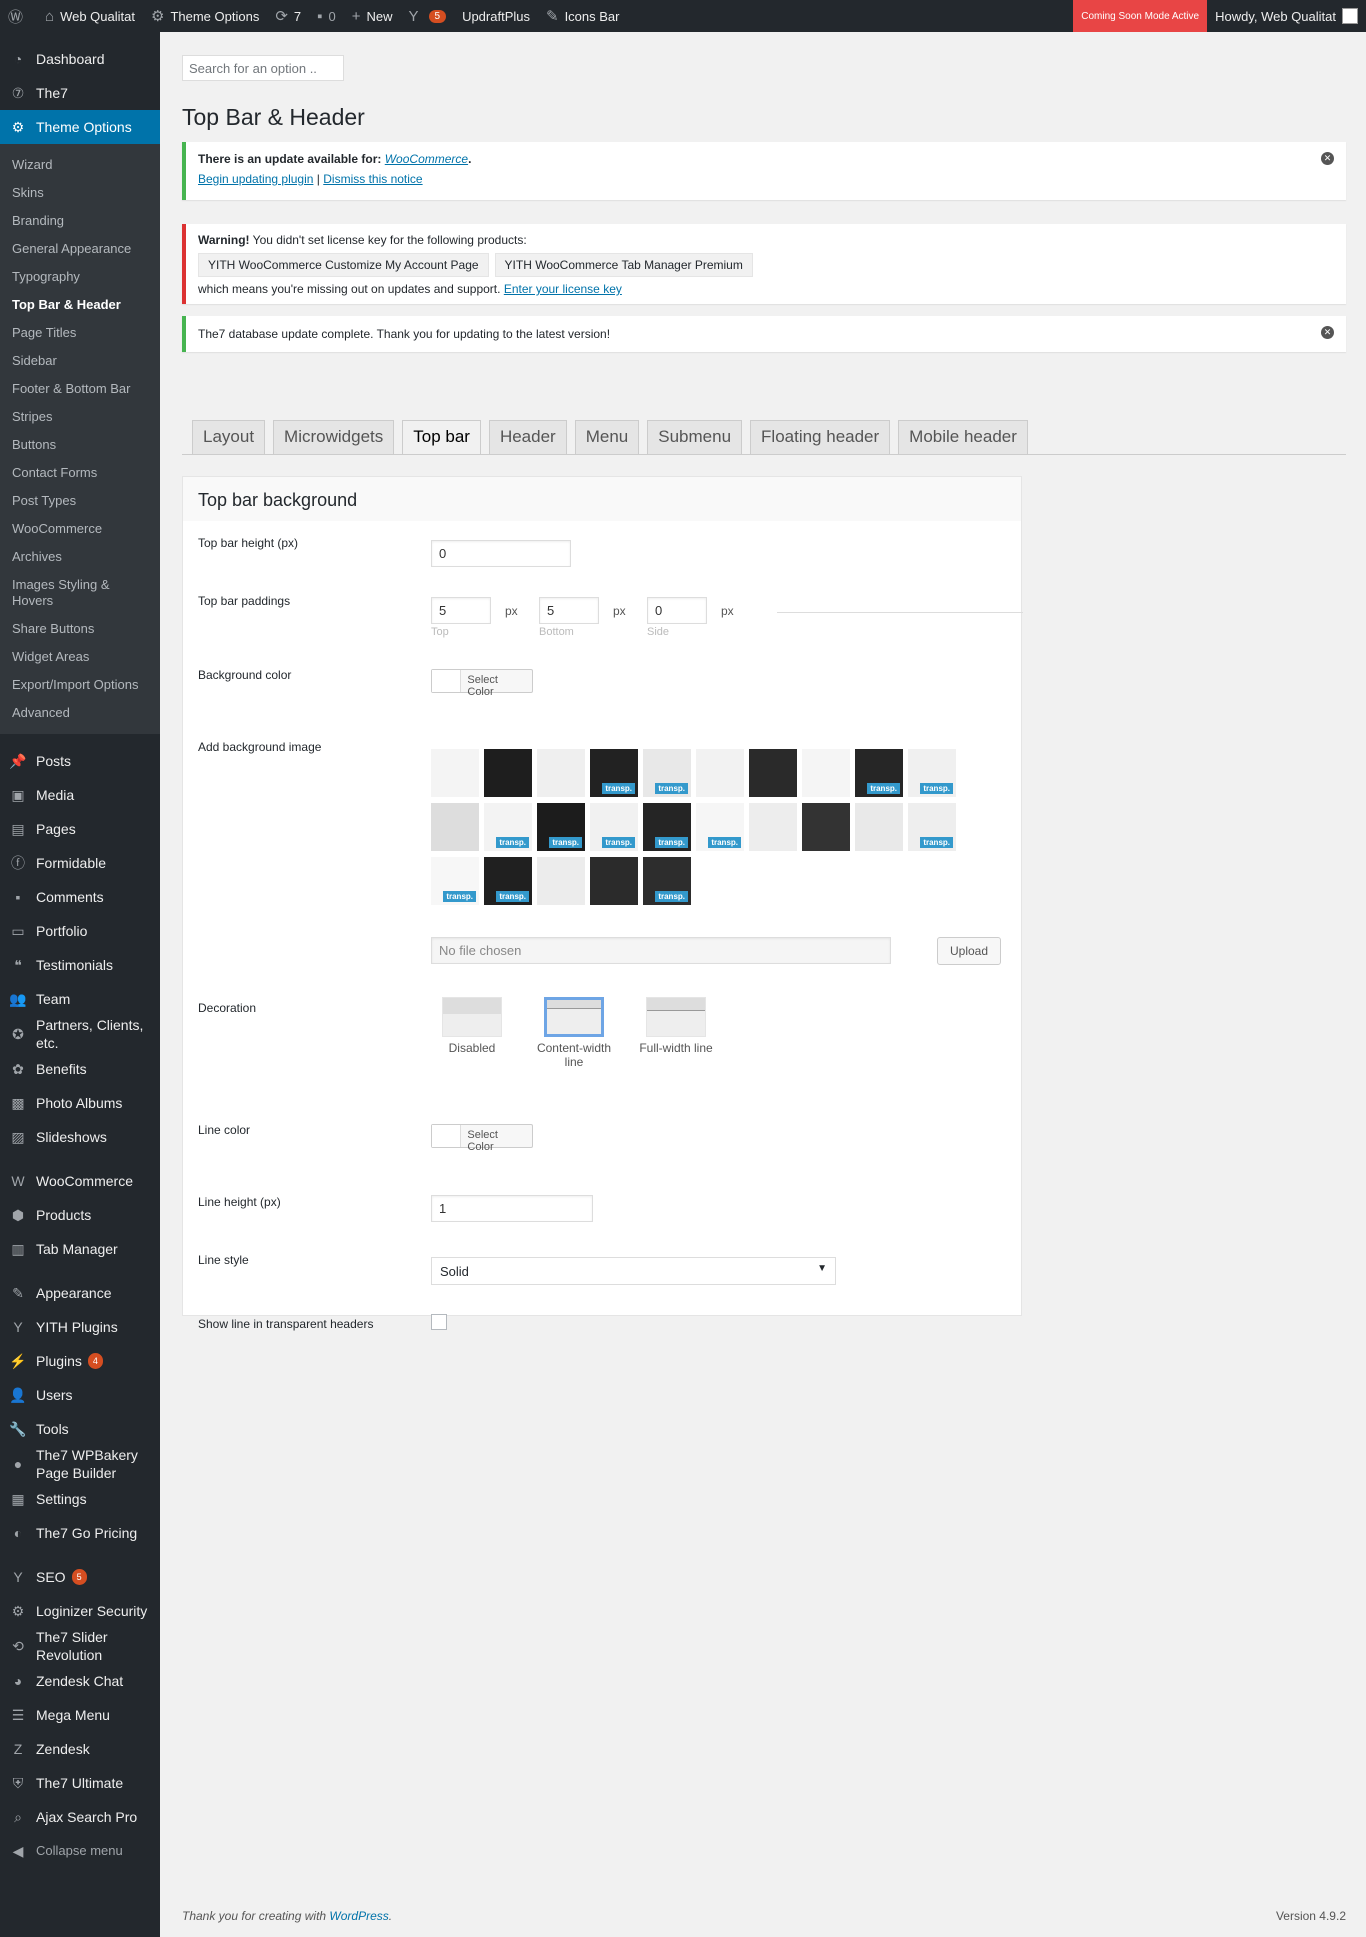 The image size is (1366, 1937). I want to click on menu-the7-go-pricing: ◐ The7 Go Pricing, so click(80, 1533).